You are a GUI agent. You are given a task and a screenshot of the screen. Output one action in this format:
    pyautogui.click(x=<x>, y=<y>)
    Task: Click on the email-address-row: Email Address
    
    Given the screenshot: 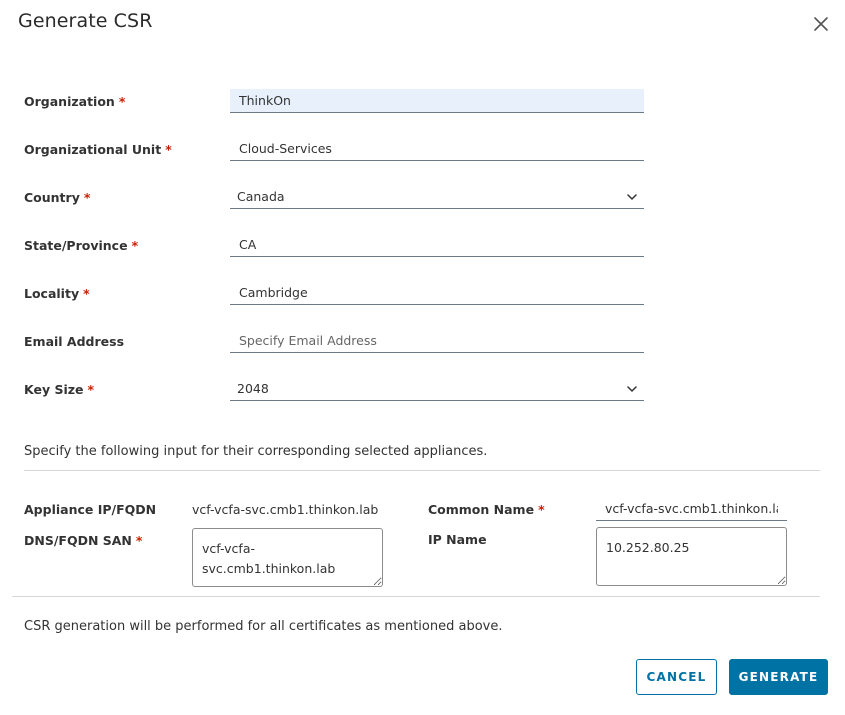 What is the action you would take?
    pyautogui.click(x=422, y=342)
    